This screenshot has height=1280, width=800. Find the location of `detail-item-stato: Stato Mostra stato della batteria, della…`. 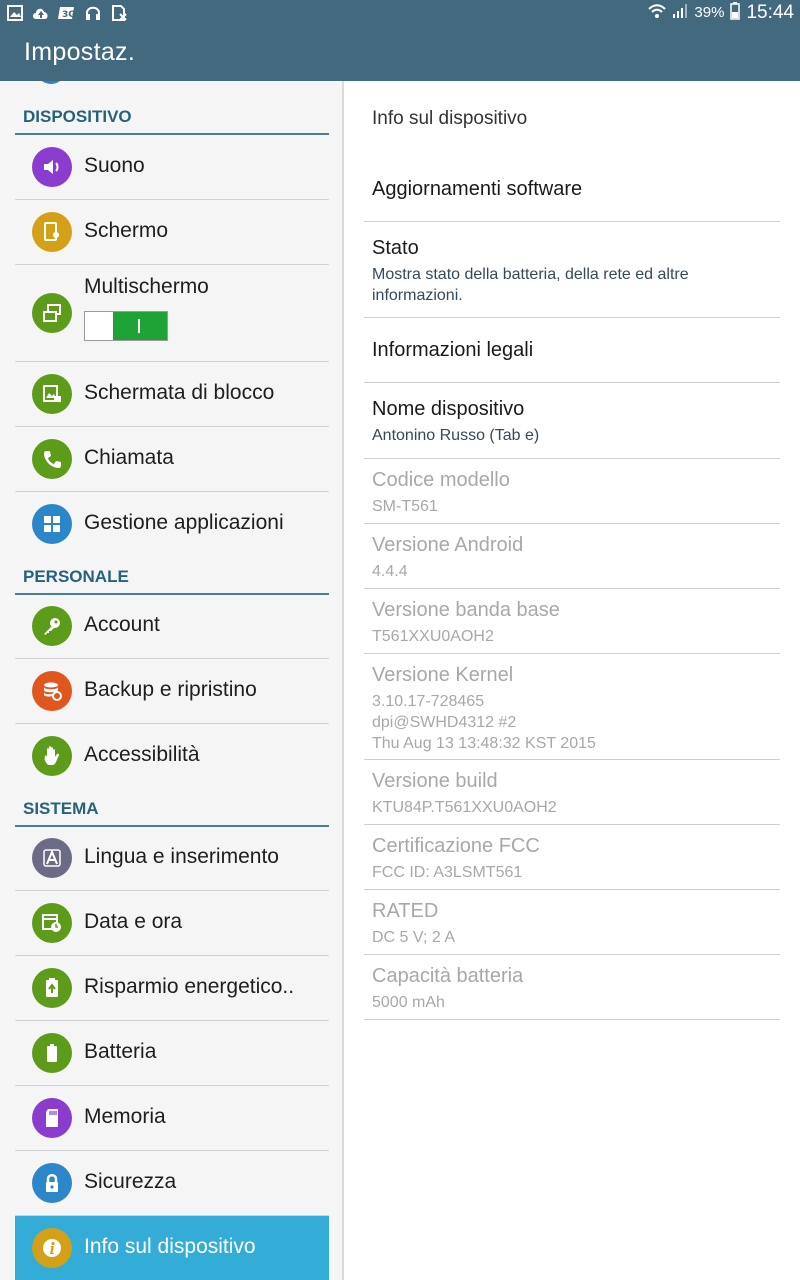

detail-item-stato: Stato Mostra stato della batteria, della… is located at coordinates (572, 270).